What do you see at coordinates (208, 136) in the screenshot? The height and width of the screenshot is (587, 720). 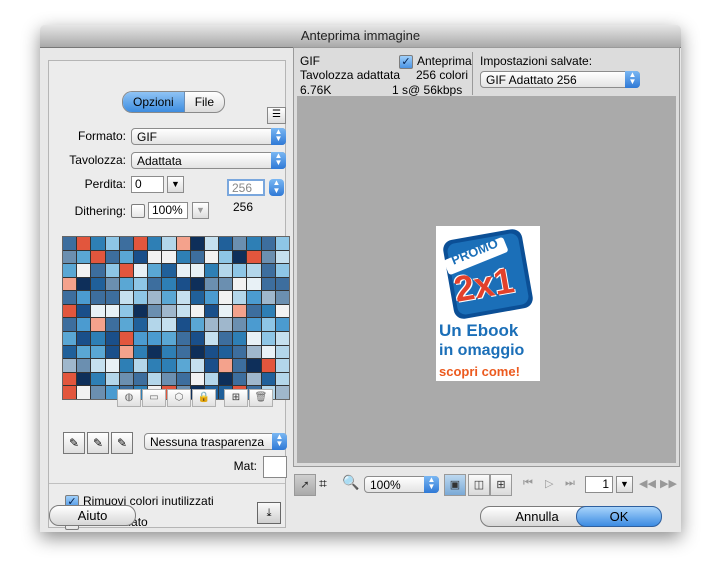 I see `format-select: GIF ▲ ▼` at bounding box center [208, 136].